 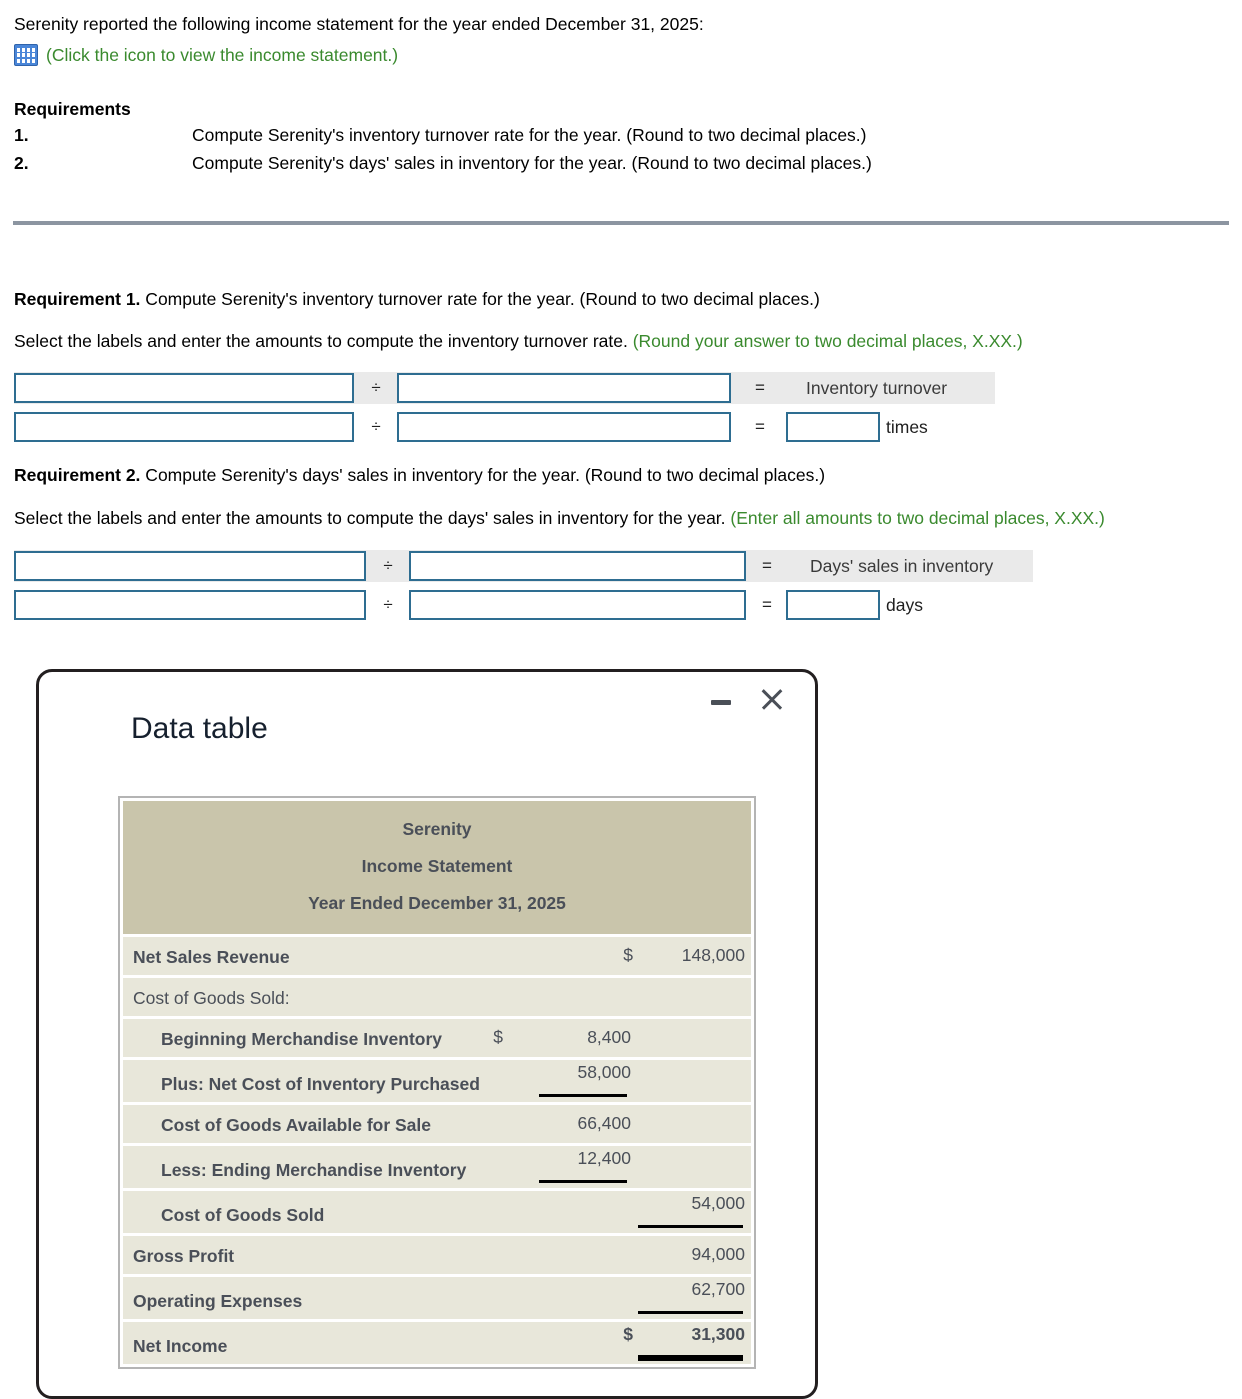 I want to click on requirement-number-2: 2., so click(x=21, y=163).